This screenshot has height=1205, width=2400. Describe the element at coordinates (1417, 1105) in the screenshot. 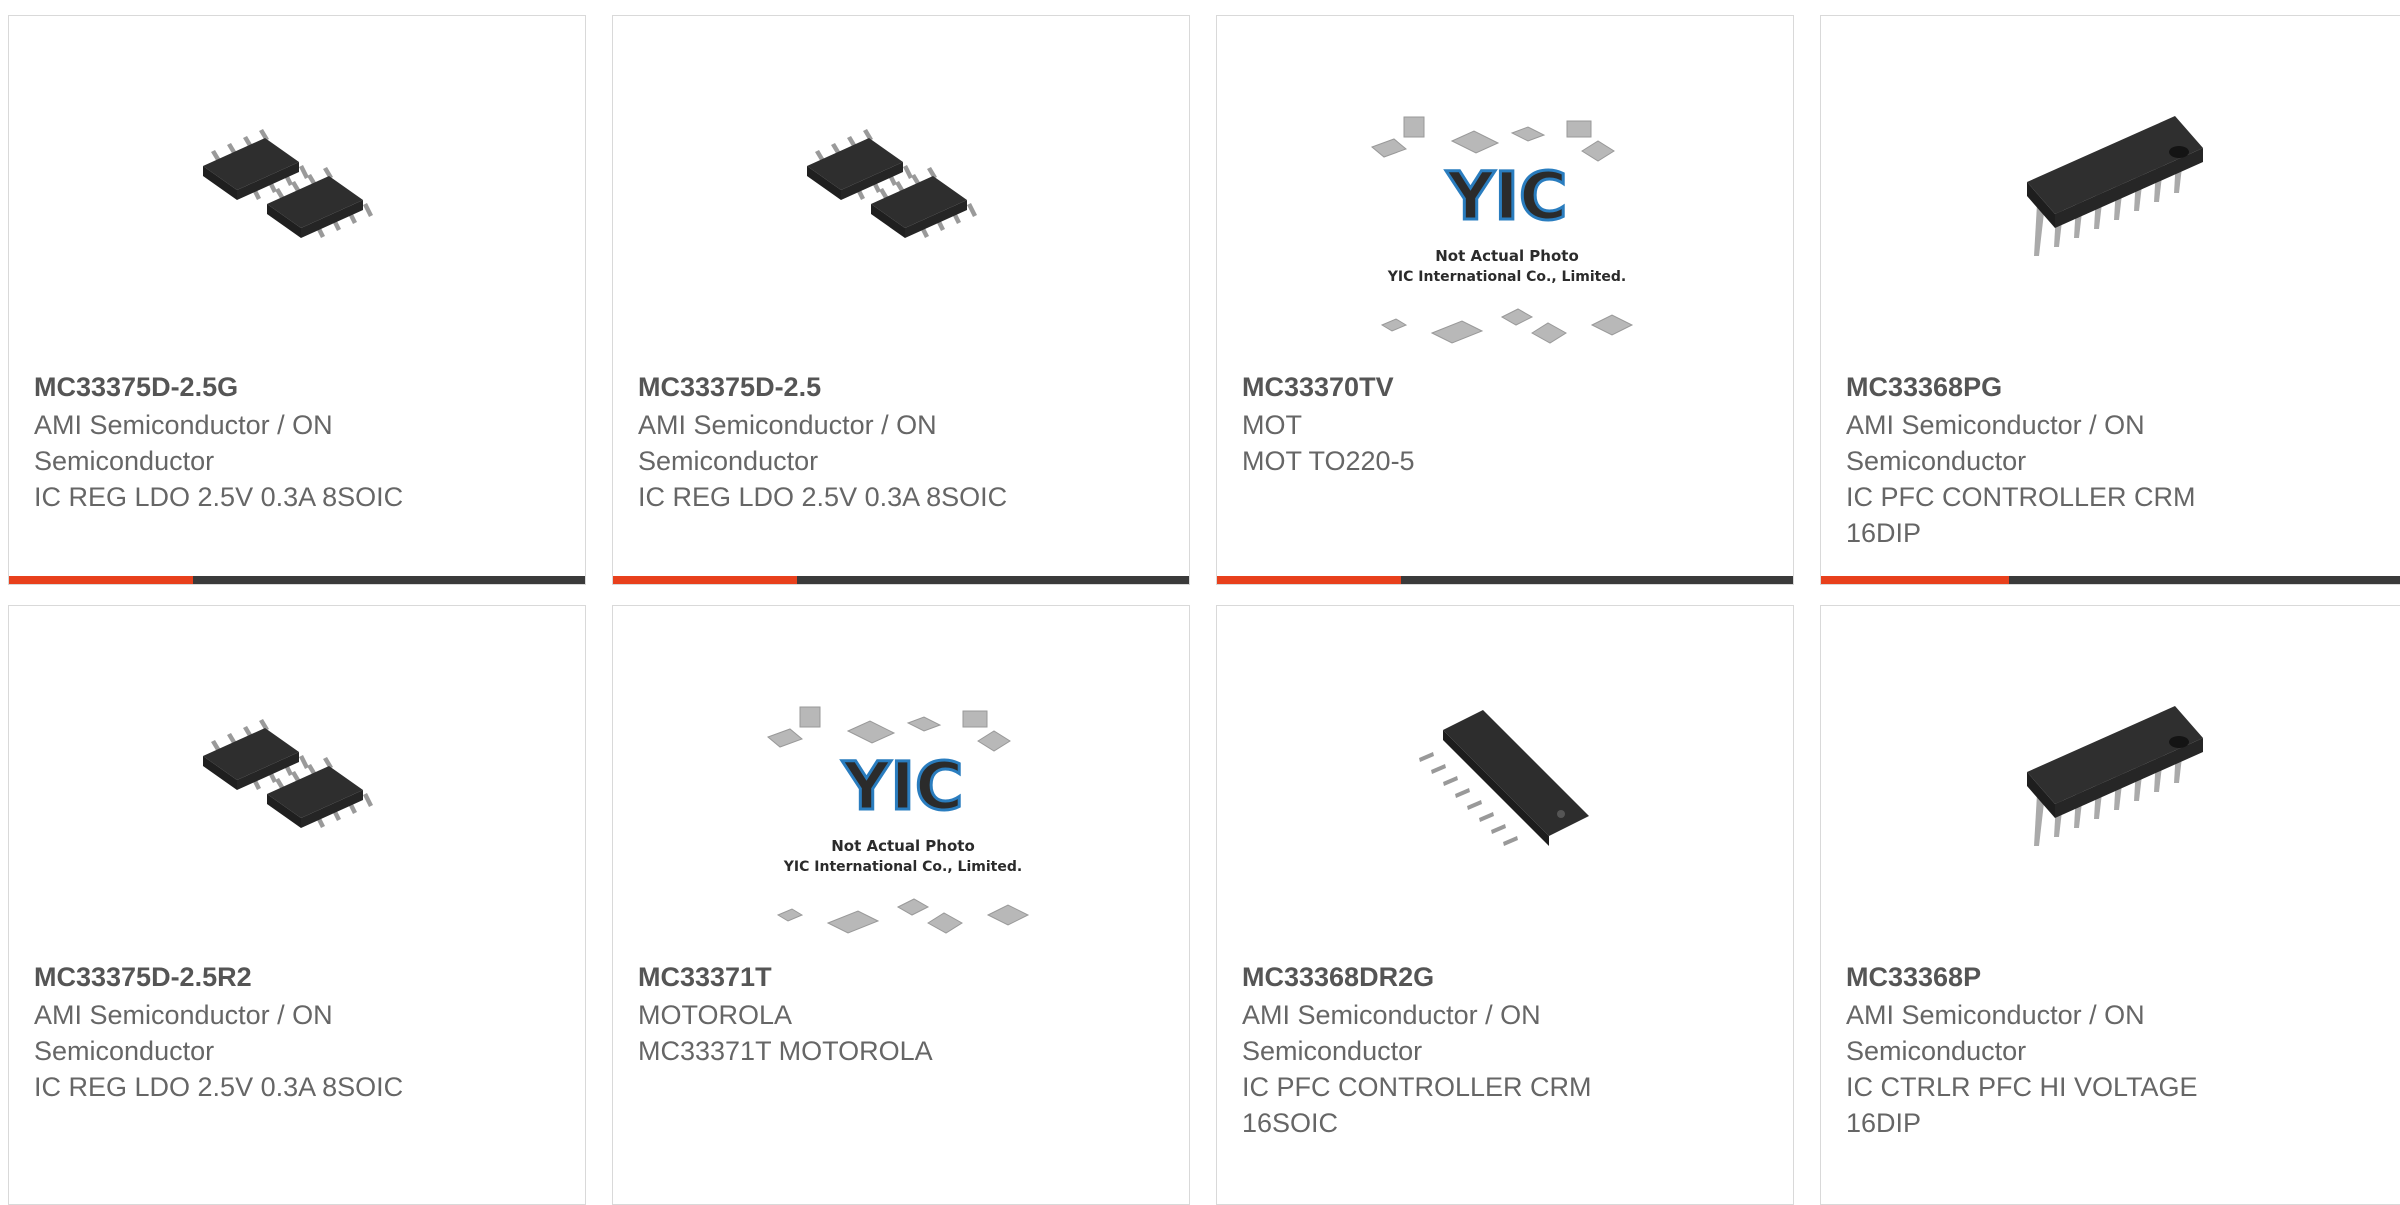

I see `description: IC PFC CONTROLLER CRM 16SOIC` at that location.